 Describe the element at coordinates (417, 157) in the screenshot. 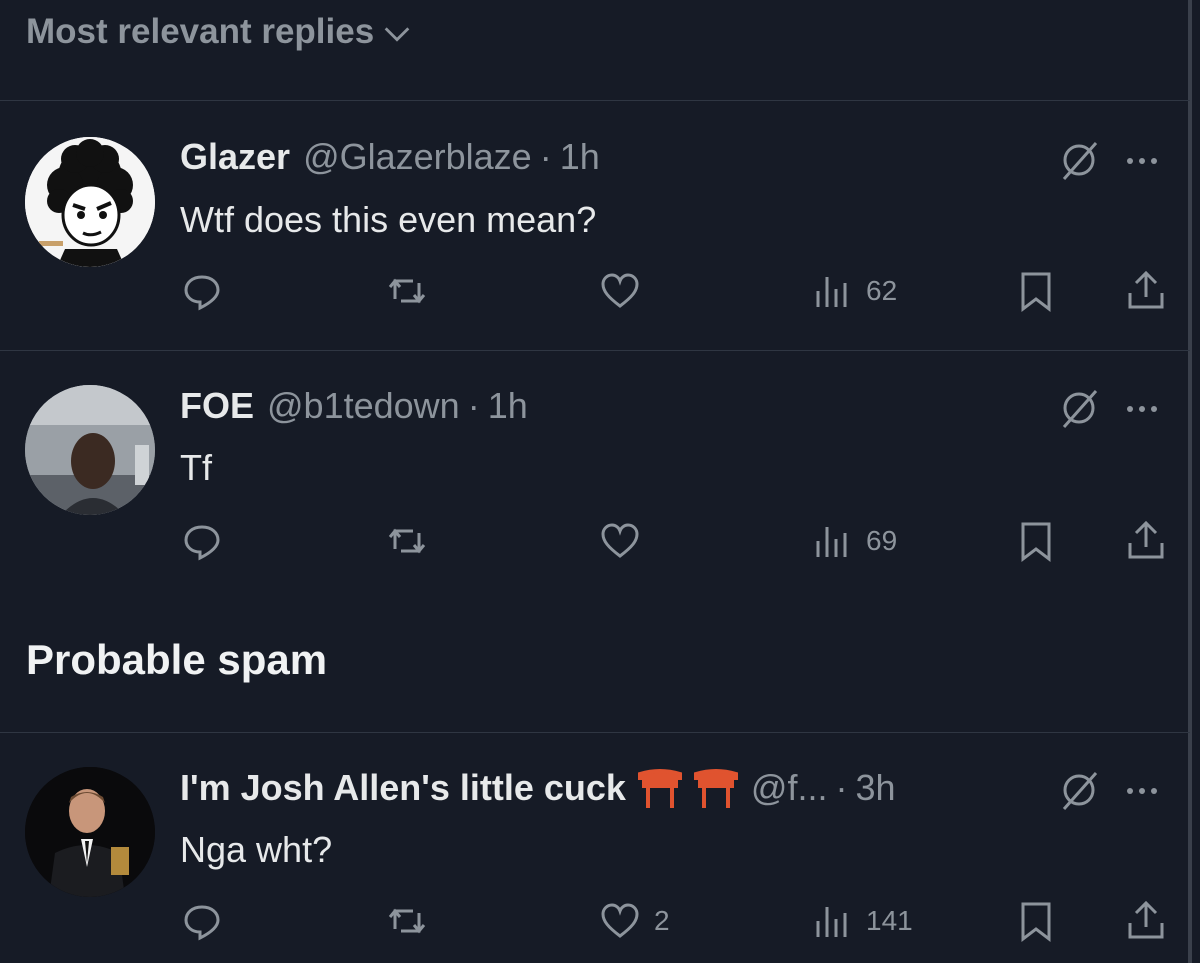

I see `handle: @Glazerblaze` at that location.